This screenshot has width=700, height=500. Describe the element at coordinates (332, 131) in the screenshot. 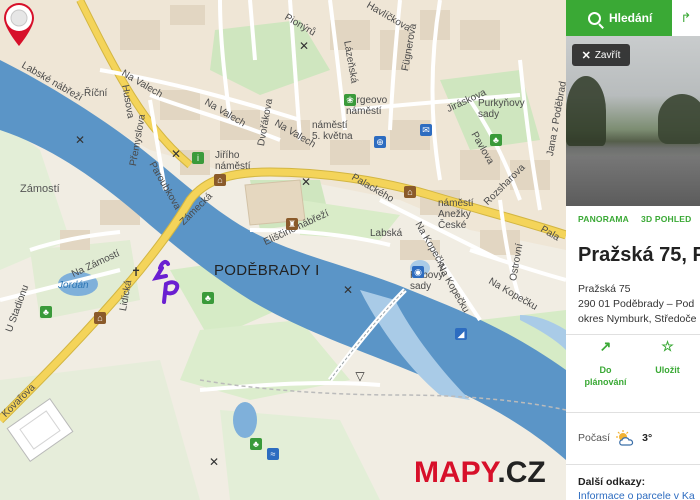

I see `map-label-namesti-5-kvetna: náměstí 5. května` at that location.